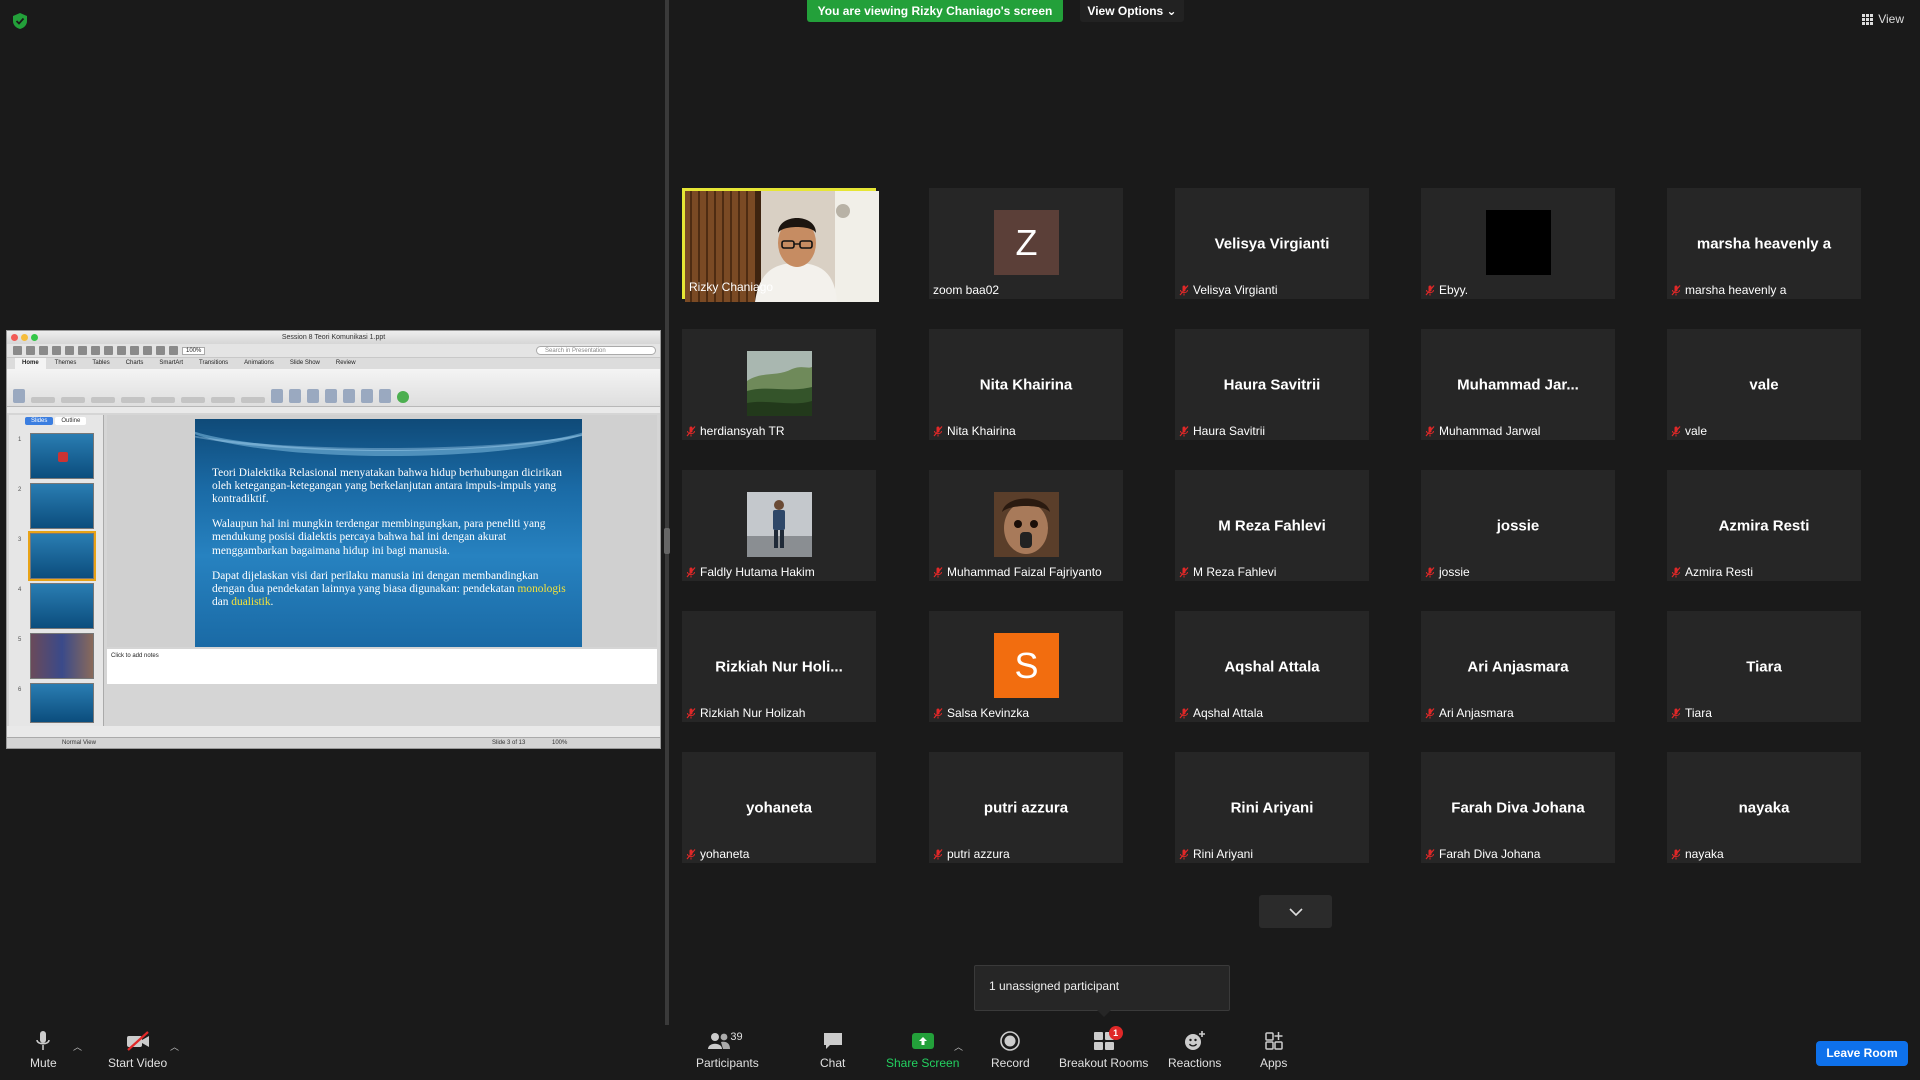  I want to click on apps-button: Apps, so click(1273, 1050).